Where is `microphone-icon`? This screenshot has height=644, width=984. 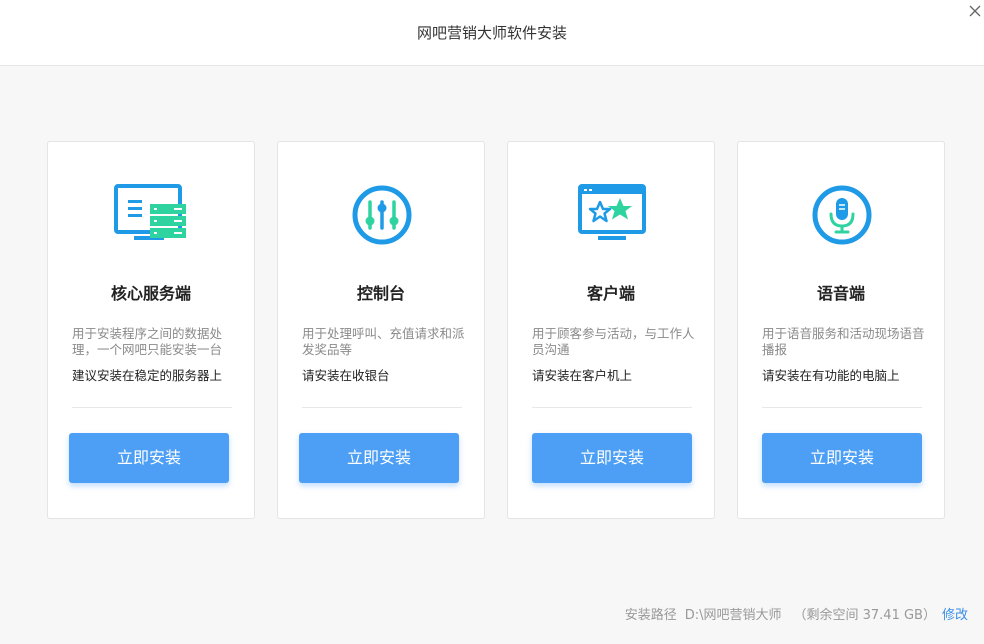 microphone-icon is located at coordinates (842, 215).